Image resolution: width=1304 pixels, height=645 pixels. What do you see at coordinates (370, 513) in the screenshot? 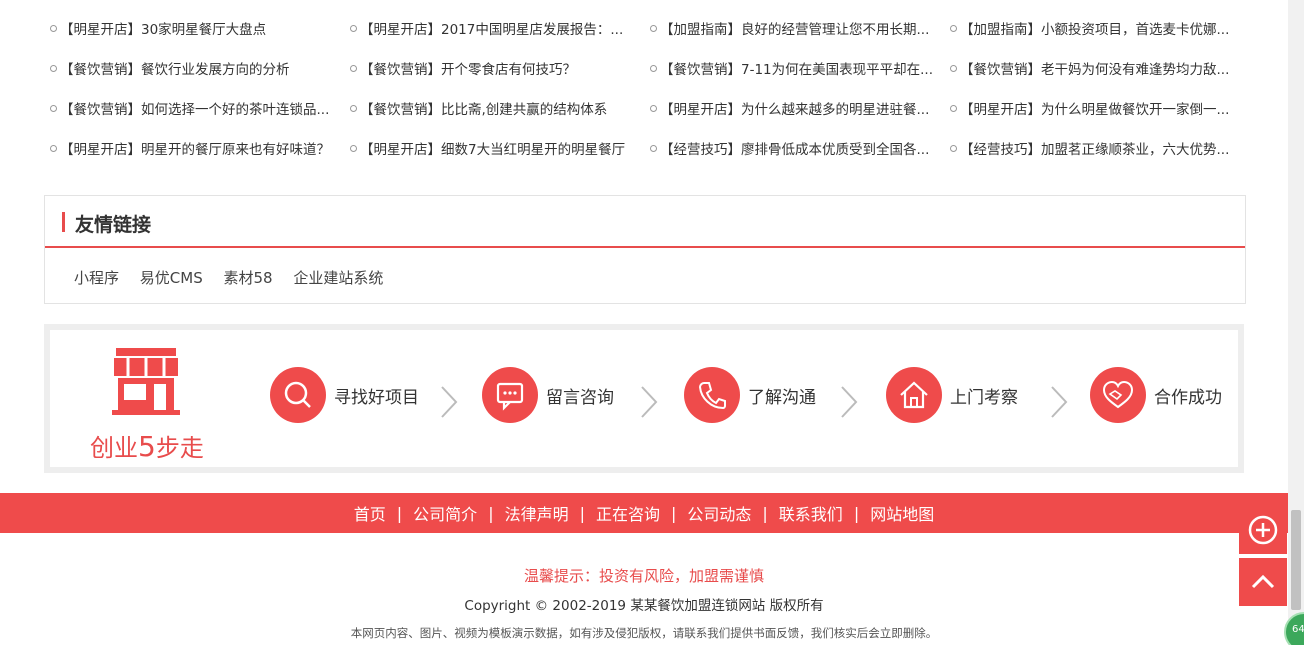
I see `footer-link-home: 首页` at bounding box center [370, 513].